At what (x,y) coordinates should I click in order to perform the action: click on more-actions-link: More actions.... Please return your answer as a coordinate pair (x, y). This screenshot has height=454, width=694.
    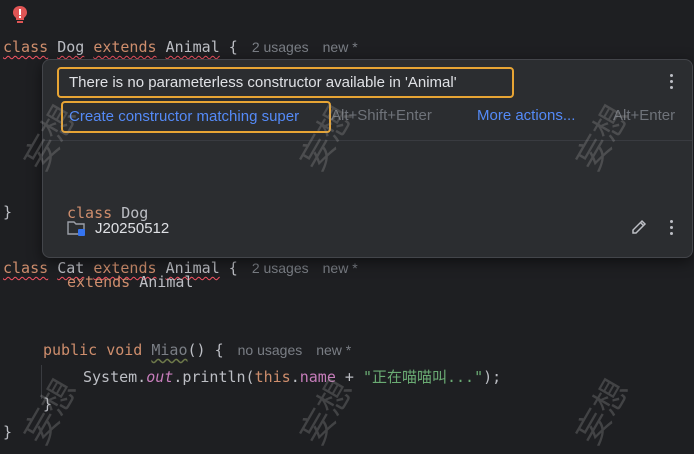
    Looking at the image, I should click on (526, 116).